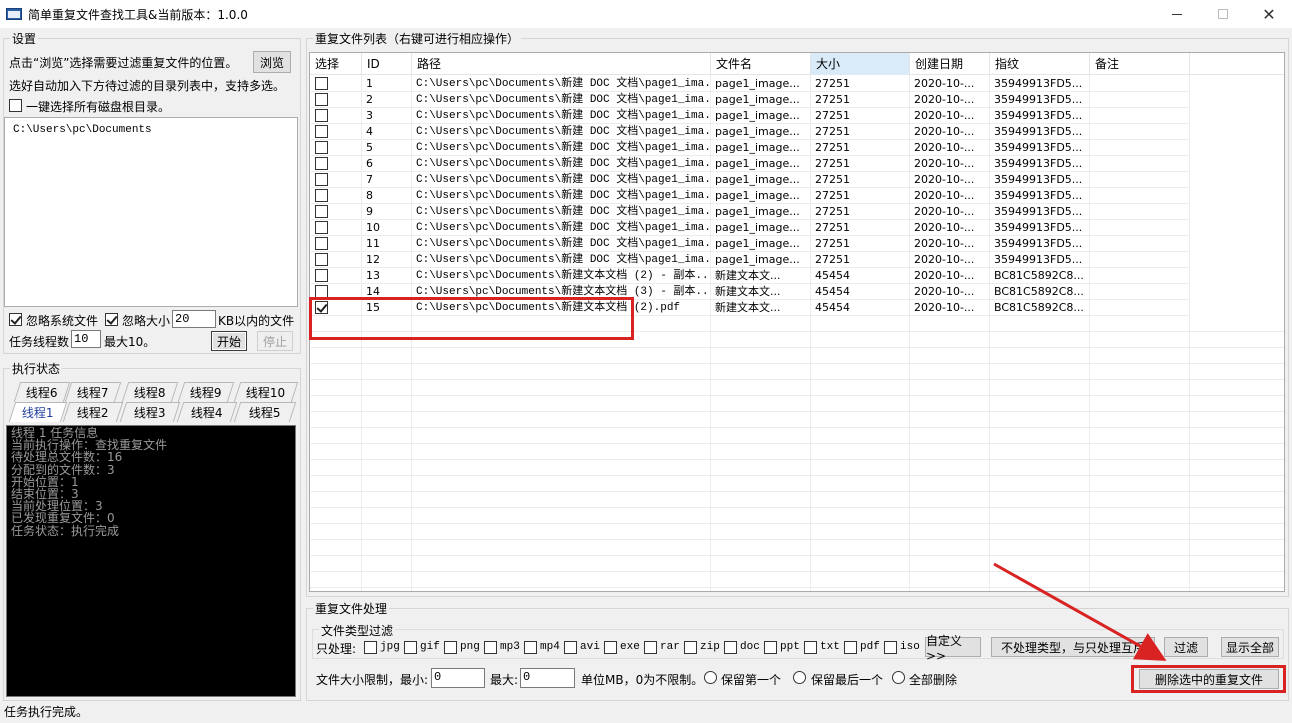  I want to click on type-checkbox-rar, so click(650, 647).